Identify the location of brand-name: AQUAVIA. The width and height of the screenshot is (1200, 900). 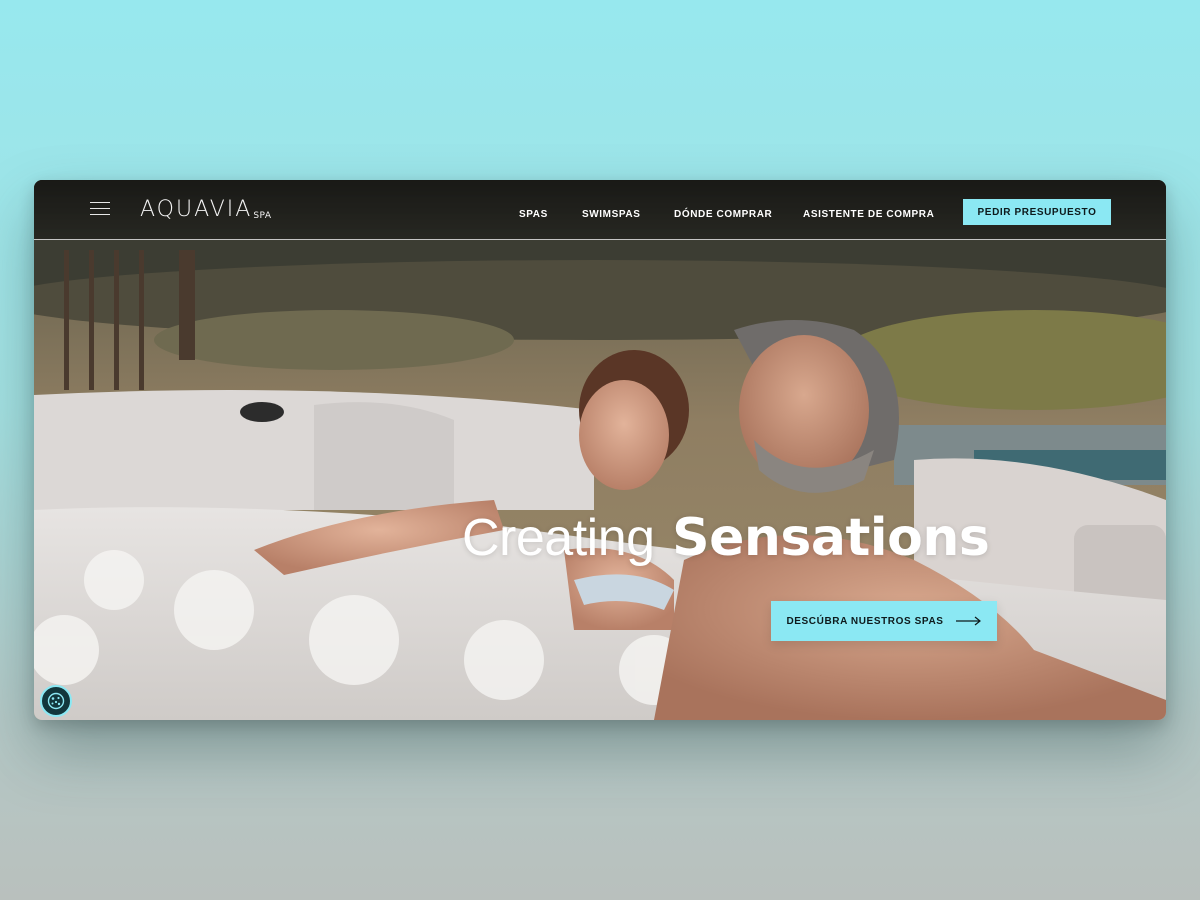
(196, 209).